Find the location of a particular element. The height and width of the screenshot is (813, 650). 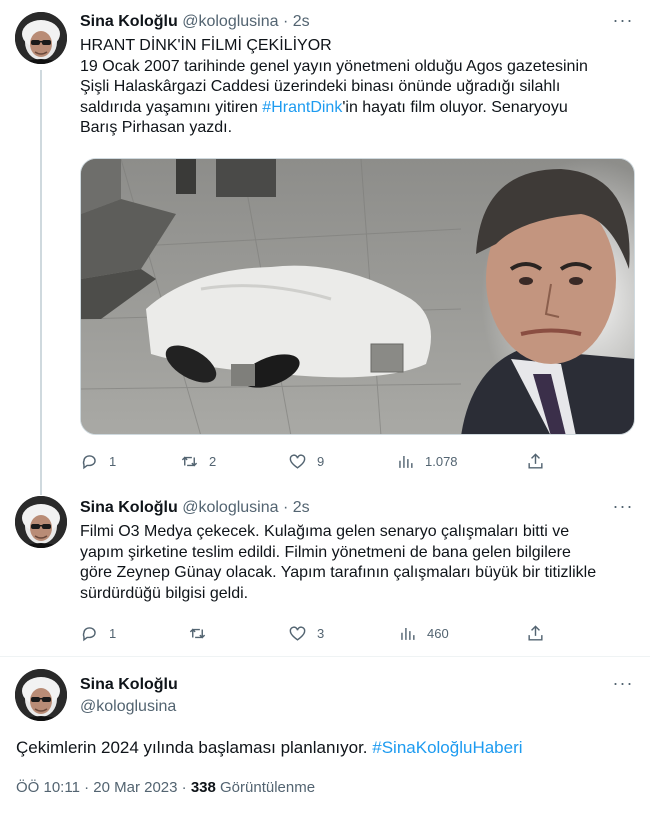

tweet-timestamp: ÖÖ 10:11 · 20 Mar 2023 · is located at coordinates (103, 787).